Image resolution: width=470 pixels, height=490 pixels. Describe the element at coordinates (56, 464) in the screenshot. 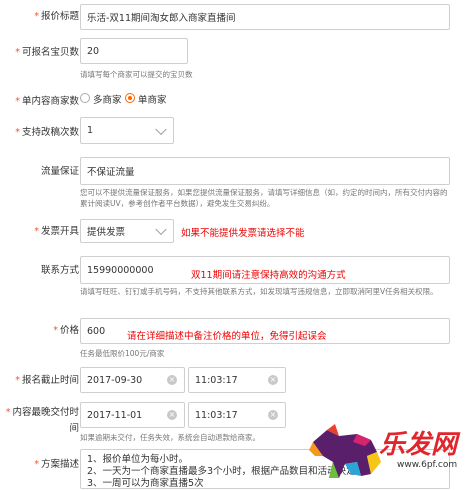

I see `plan-label: * 方案描述` at that location.